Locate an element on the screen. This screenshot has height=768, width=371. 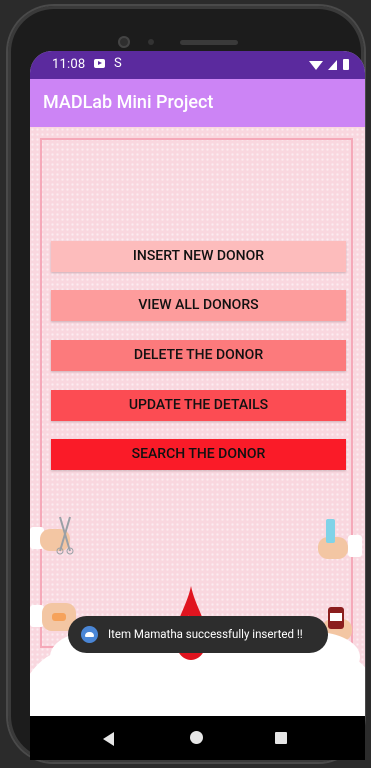
wifi-icon is located at coordinates (316, 65).